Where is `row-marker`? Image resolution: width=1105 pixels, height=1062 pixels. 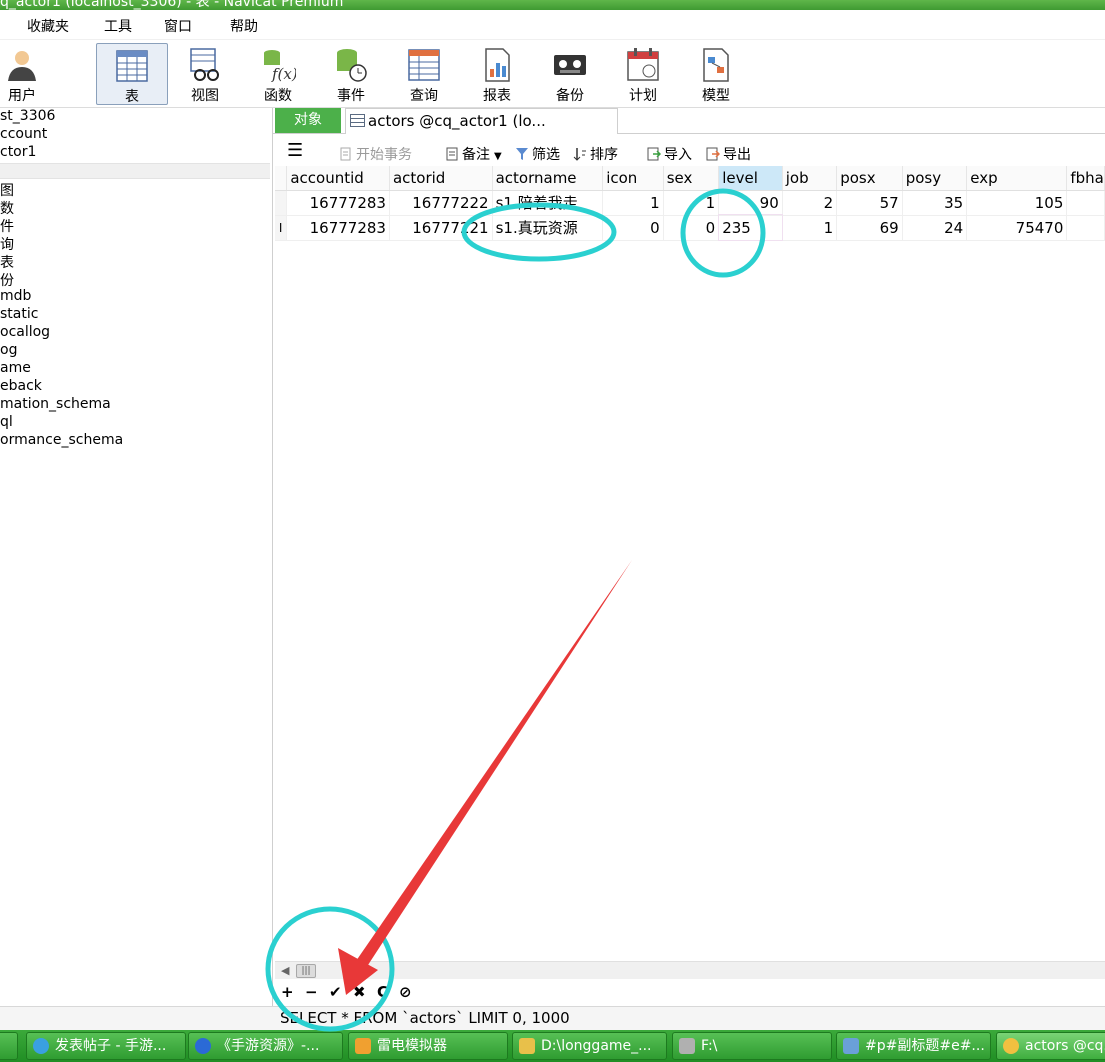 row-marker is located at coordinates (281, 203).